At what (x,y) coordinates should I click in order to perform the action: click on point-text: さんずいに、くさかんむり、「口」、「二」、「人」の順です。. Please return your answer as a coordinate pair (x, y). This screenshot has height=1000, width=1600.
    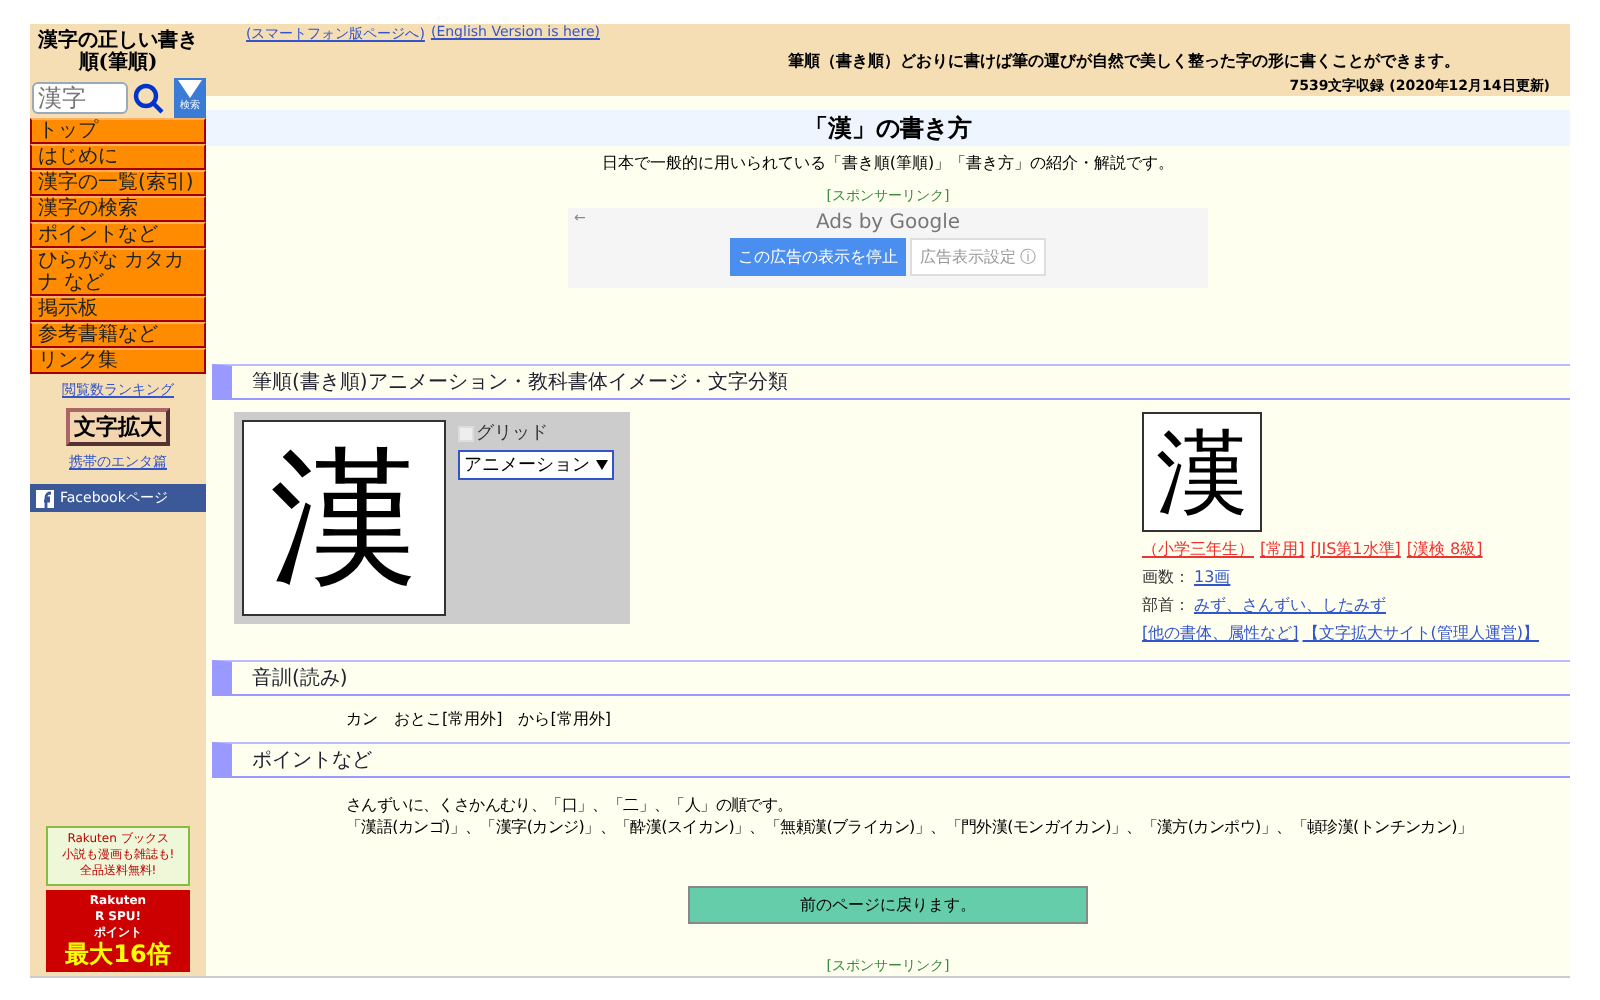
    Looking at the image, I should click on (569, 805).